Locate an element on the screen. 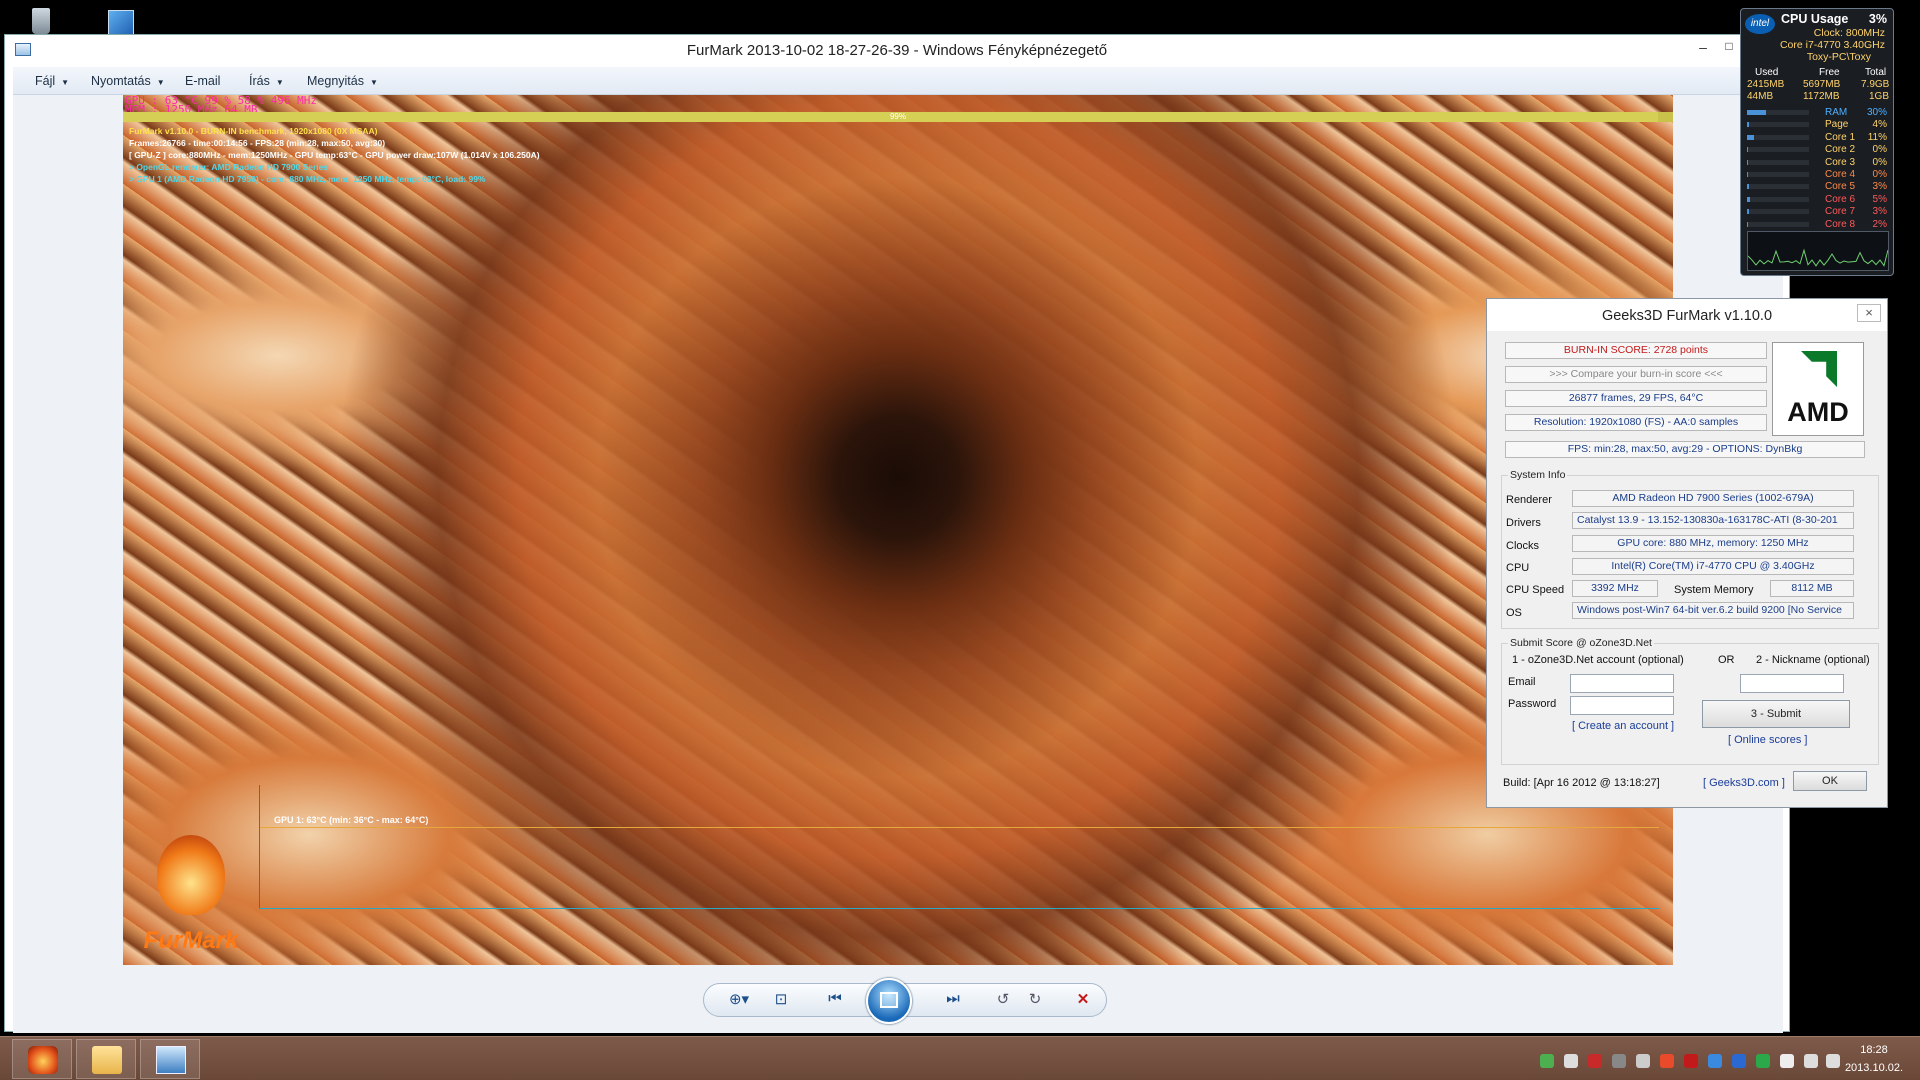  core-name: RAM is located at coordinates (1836, 112).